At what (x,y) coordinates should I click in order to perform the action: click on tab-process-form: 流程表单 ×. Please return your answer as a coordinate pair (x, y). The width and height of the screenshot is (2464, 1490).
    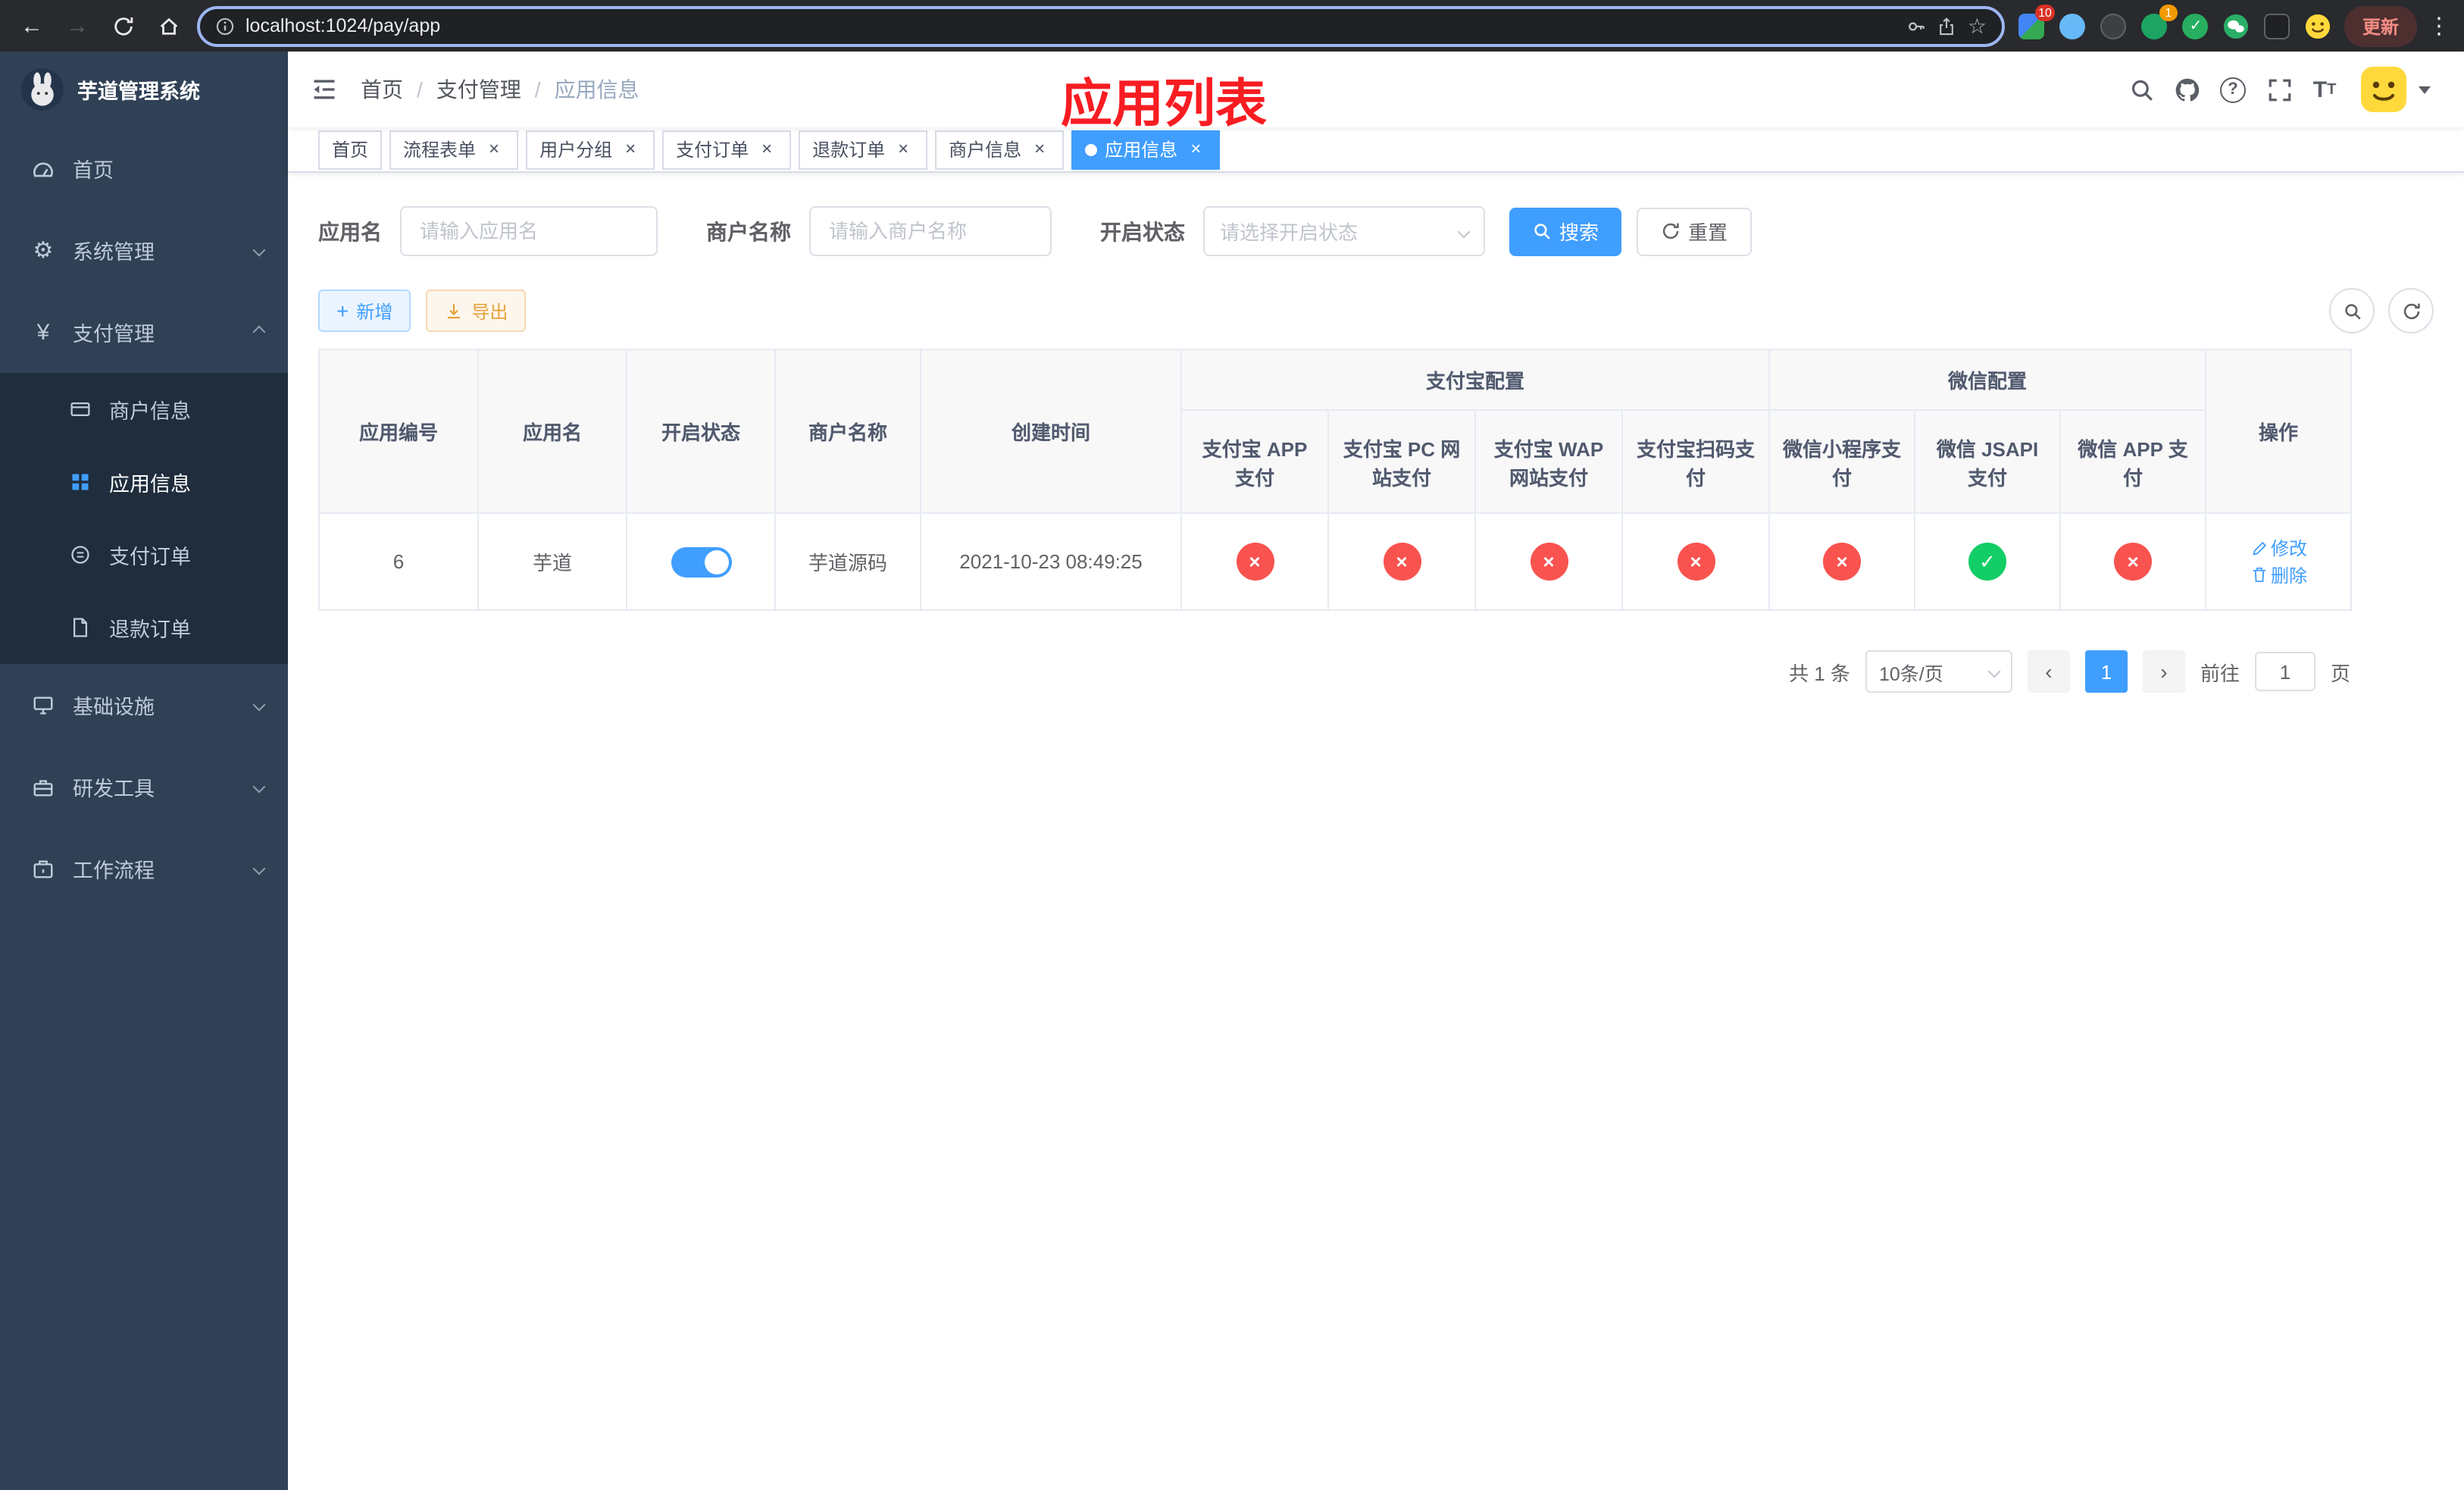
    Looking at the image, I should click on (454, 149).